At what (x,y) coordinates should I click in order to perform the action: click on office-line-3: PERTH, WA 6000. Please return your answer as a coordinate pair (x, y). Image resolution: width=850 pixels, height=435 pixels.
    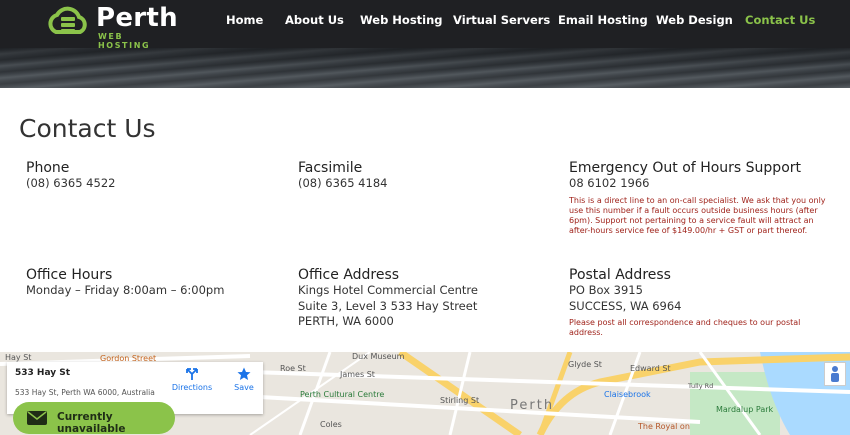
    Looking at the image, I should click on (346, 321).